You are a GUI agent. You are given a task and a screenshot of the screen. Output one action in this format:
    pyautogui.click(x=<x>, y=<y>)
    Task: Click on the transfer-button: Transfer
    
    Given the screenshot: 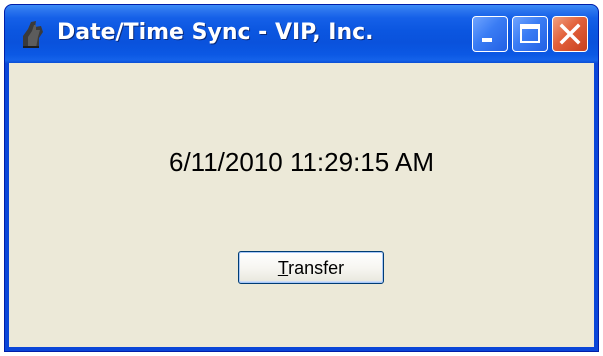 What is the action you would take?
    pyautogui.click(x=311, y=267)
    